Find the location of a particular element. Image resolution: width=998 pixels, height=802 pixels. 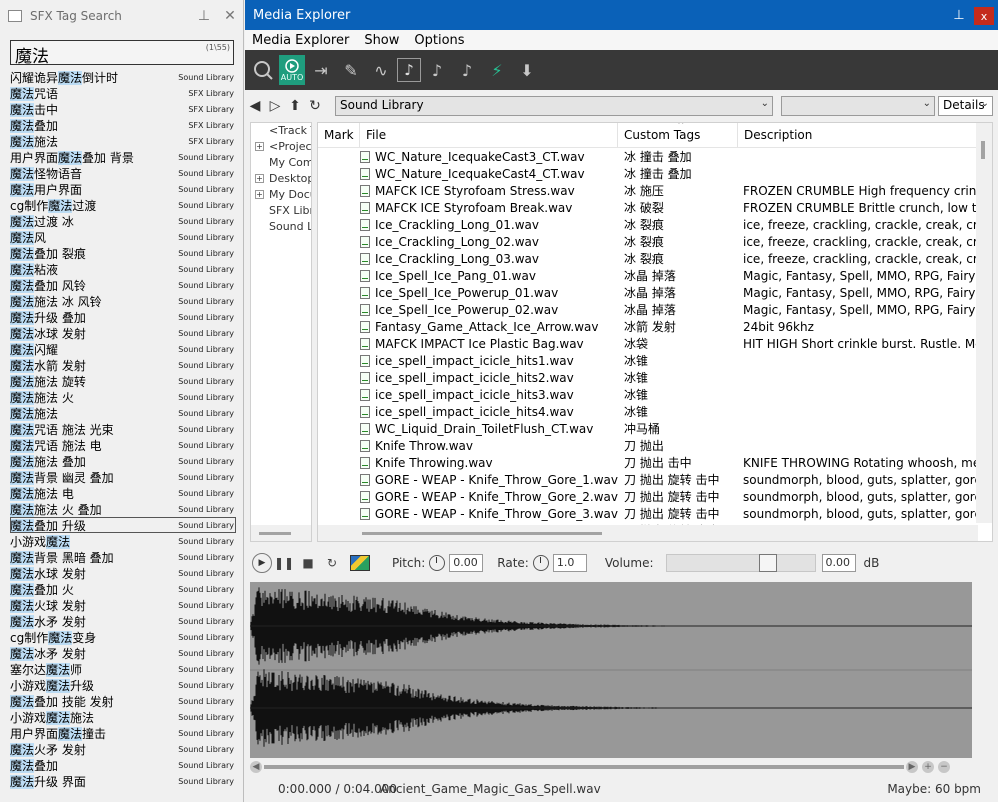

tag-result-row: cg制作魔法过渡 Sound Library is located at coordinates (123, 205).